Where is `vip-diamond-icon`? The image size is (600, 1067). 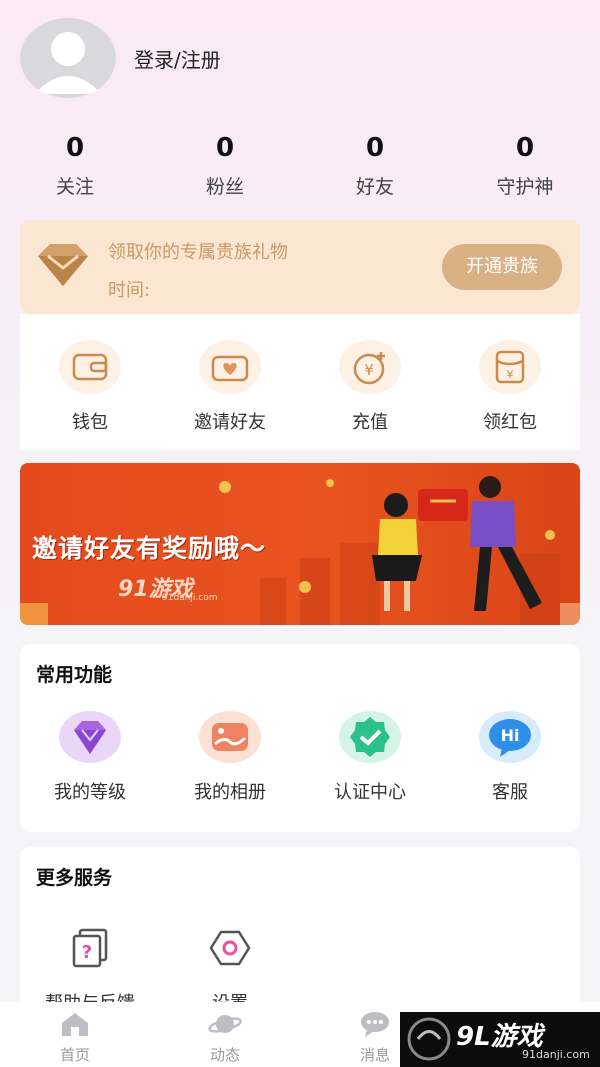 vip-diamond-icon is located at coordinates (63, 267).